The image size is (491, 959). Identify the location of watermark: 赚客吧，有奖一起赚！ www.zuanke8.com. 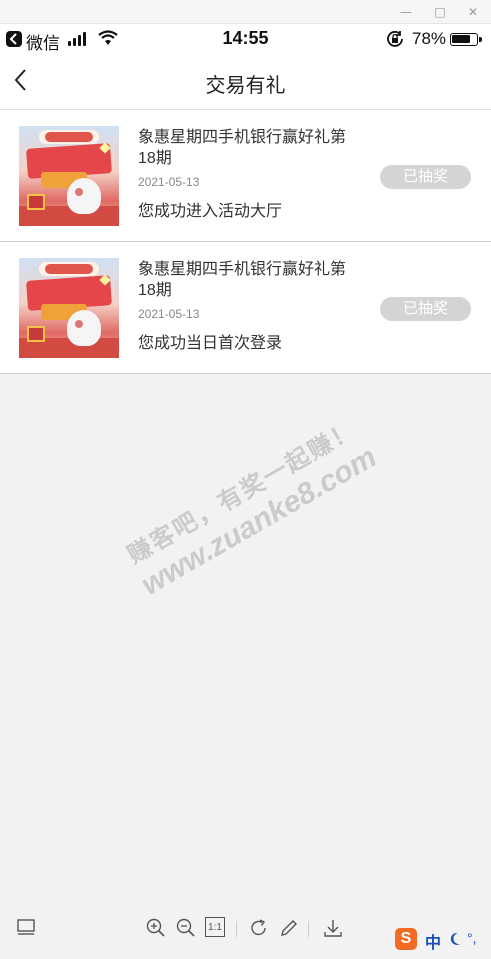
(250, 505).